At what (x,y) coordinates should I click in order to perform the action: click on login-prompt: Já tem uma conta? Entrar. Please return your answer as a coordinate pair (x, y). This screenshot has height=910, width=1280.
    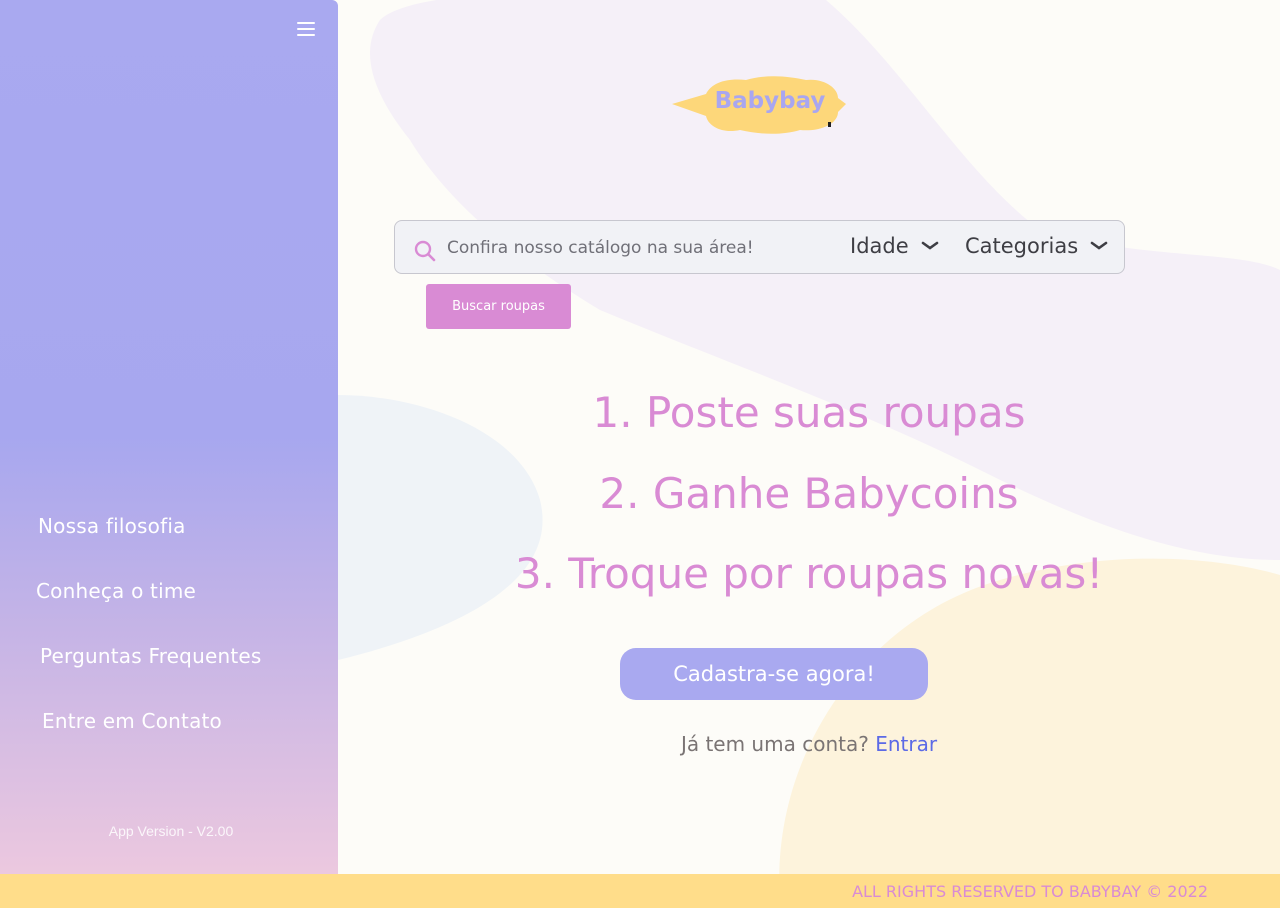
    Looking at the image, I should click on (809, 744).